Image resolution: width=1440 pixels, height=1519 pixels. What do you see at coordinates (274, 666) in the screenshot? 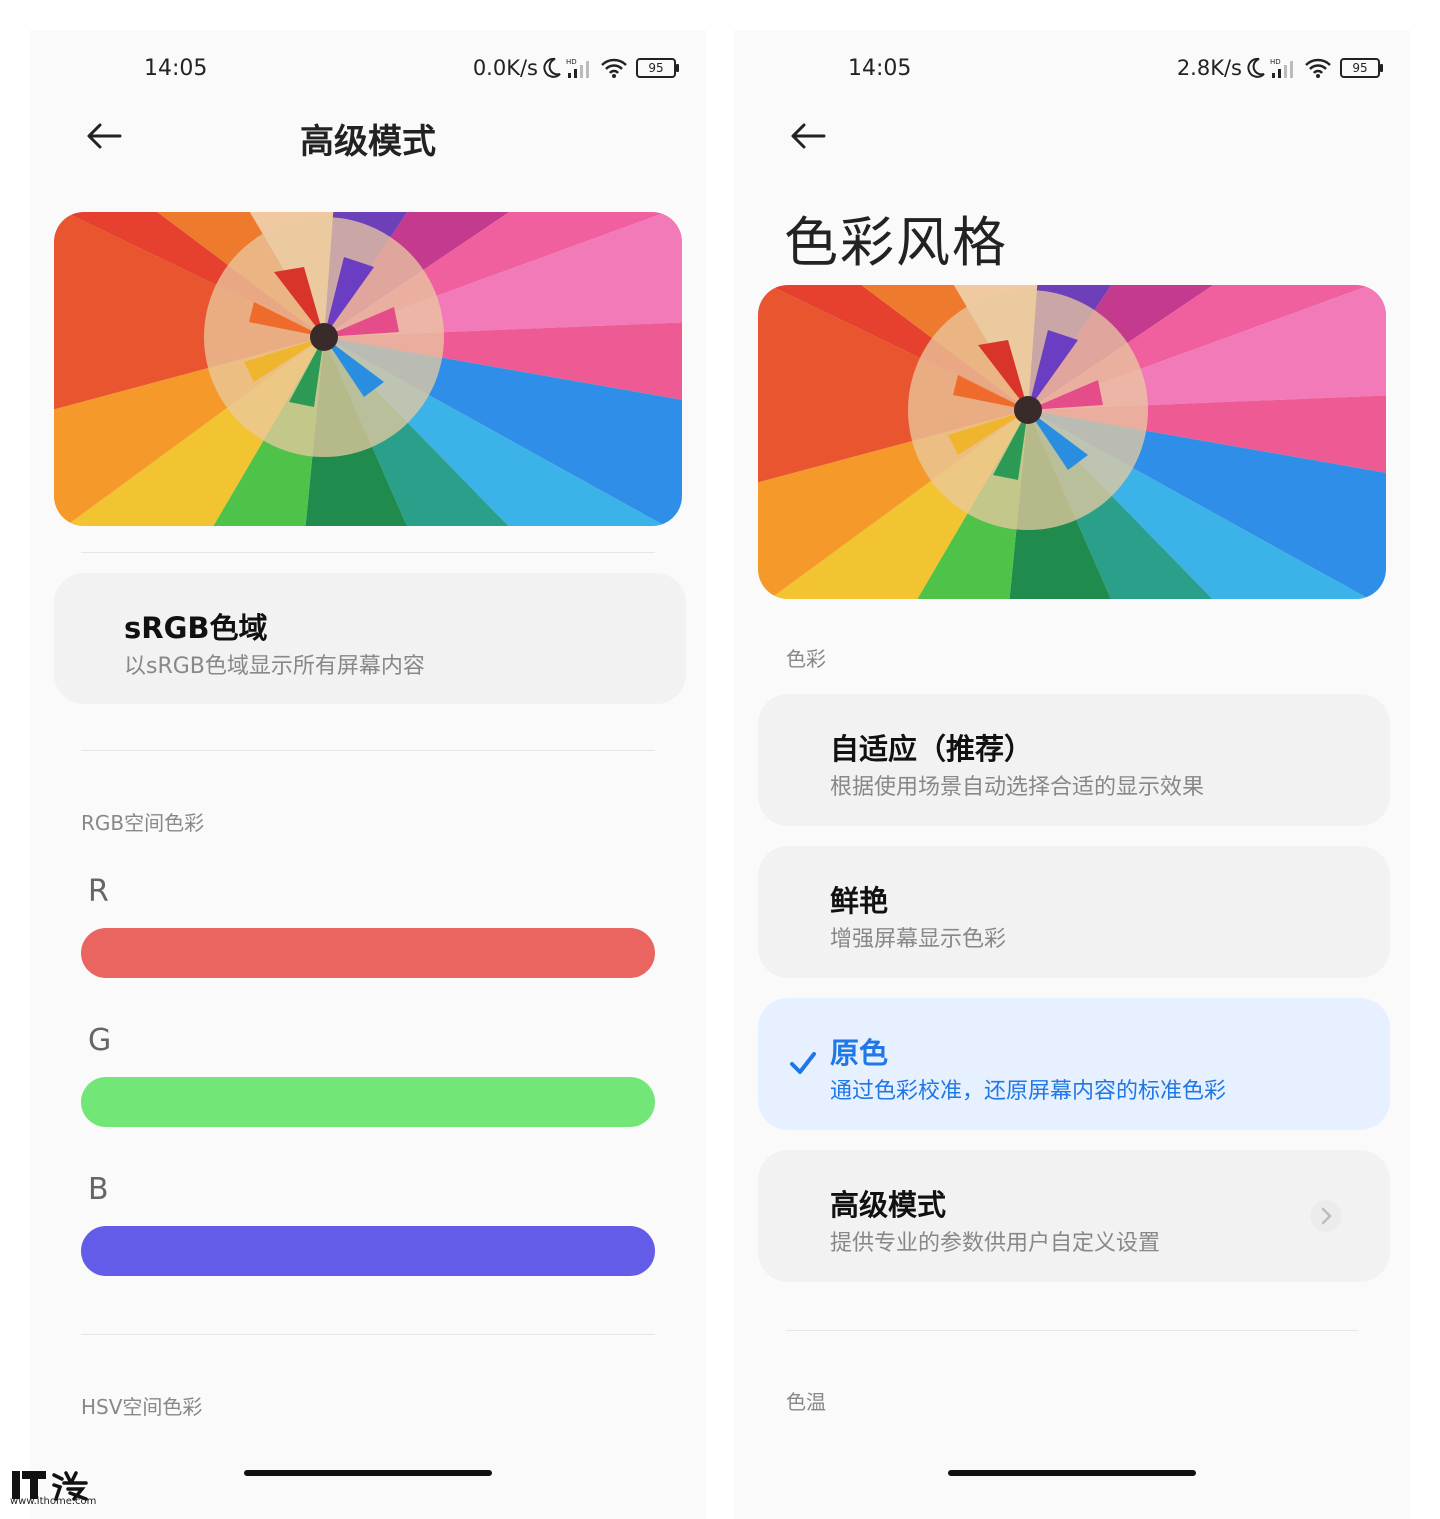
I see `srgb-subtitle: 以sRGB色域显示所有屏幕内容` at bounding box center [274, 666].